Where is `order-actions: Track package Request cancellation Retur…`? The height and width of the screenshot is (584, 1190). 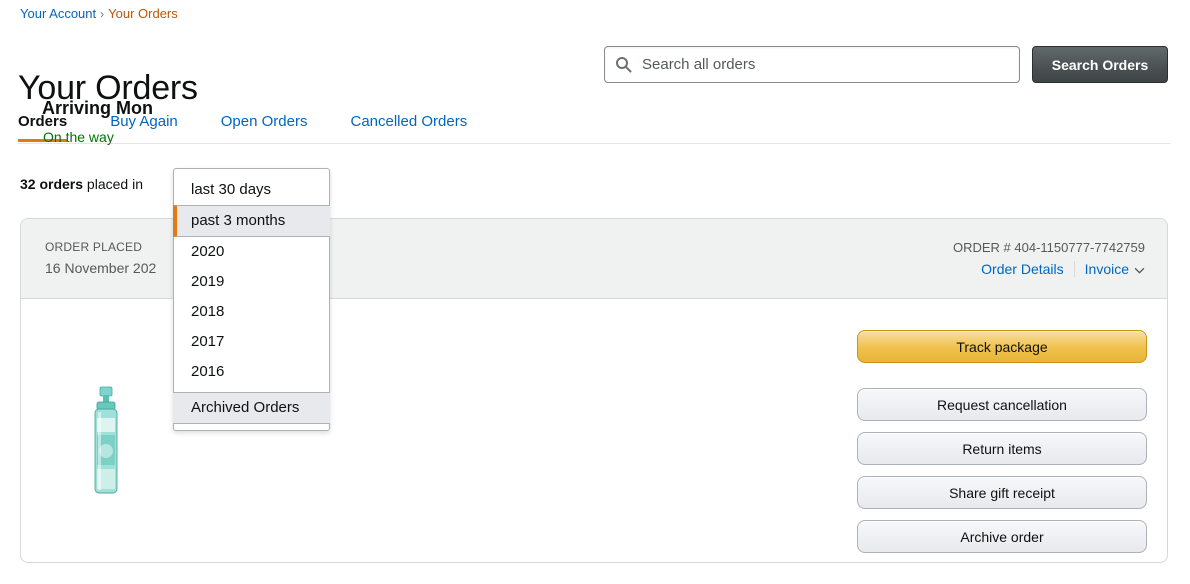
order-actions: Track package Request cancellation Retur… is located at coordinates (1002, 447).